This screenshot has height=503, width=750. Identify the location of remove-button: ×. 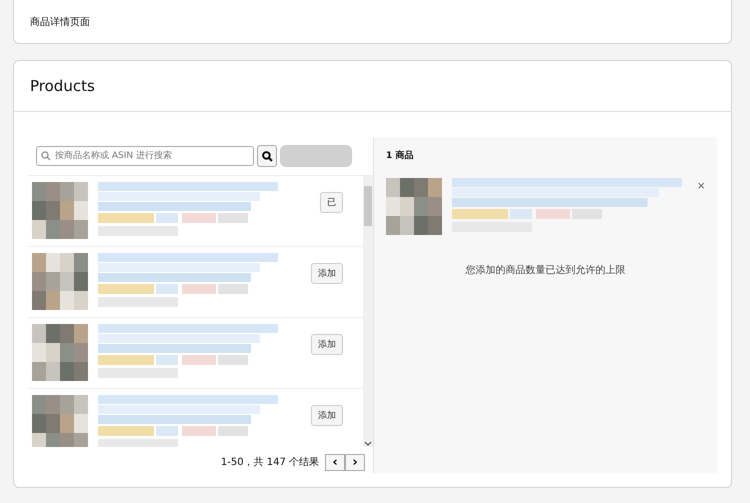
(701, 185).